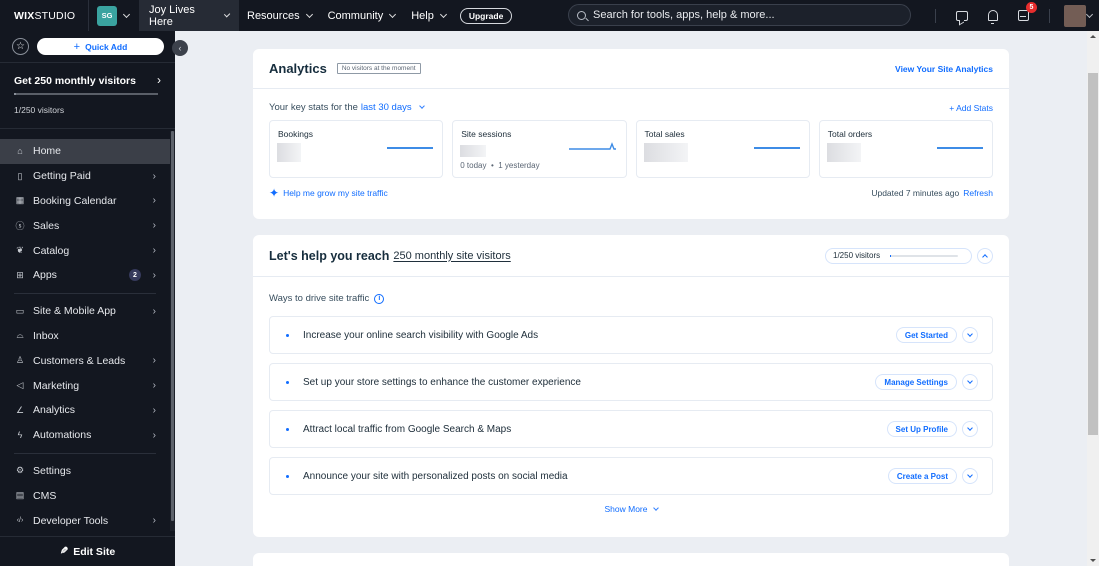 This screenshot has width=1099, height=566. I want to click on page-scrollbar, so click(1093, 298).